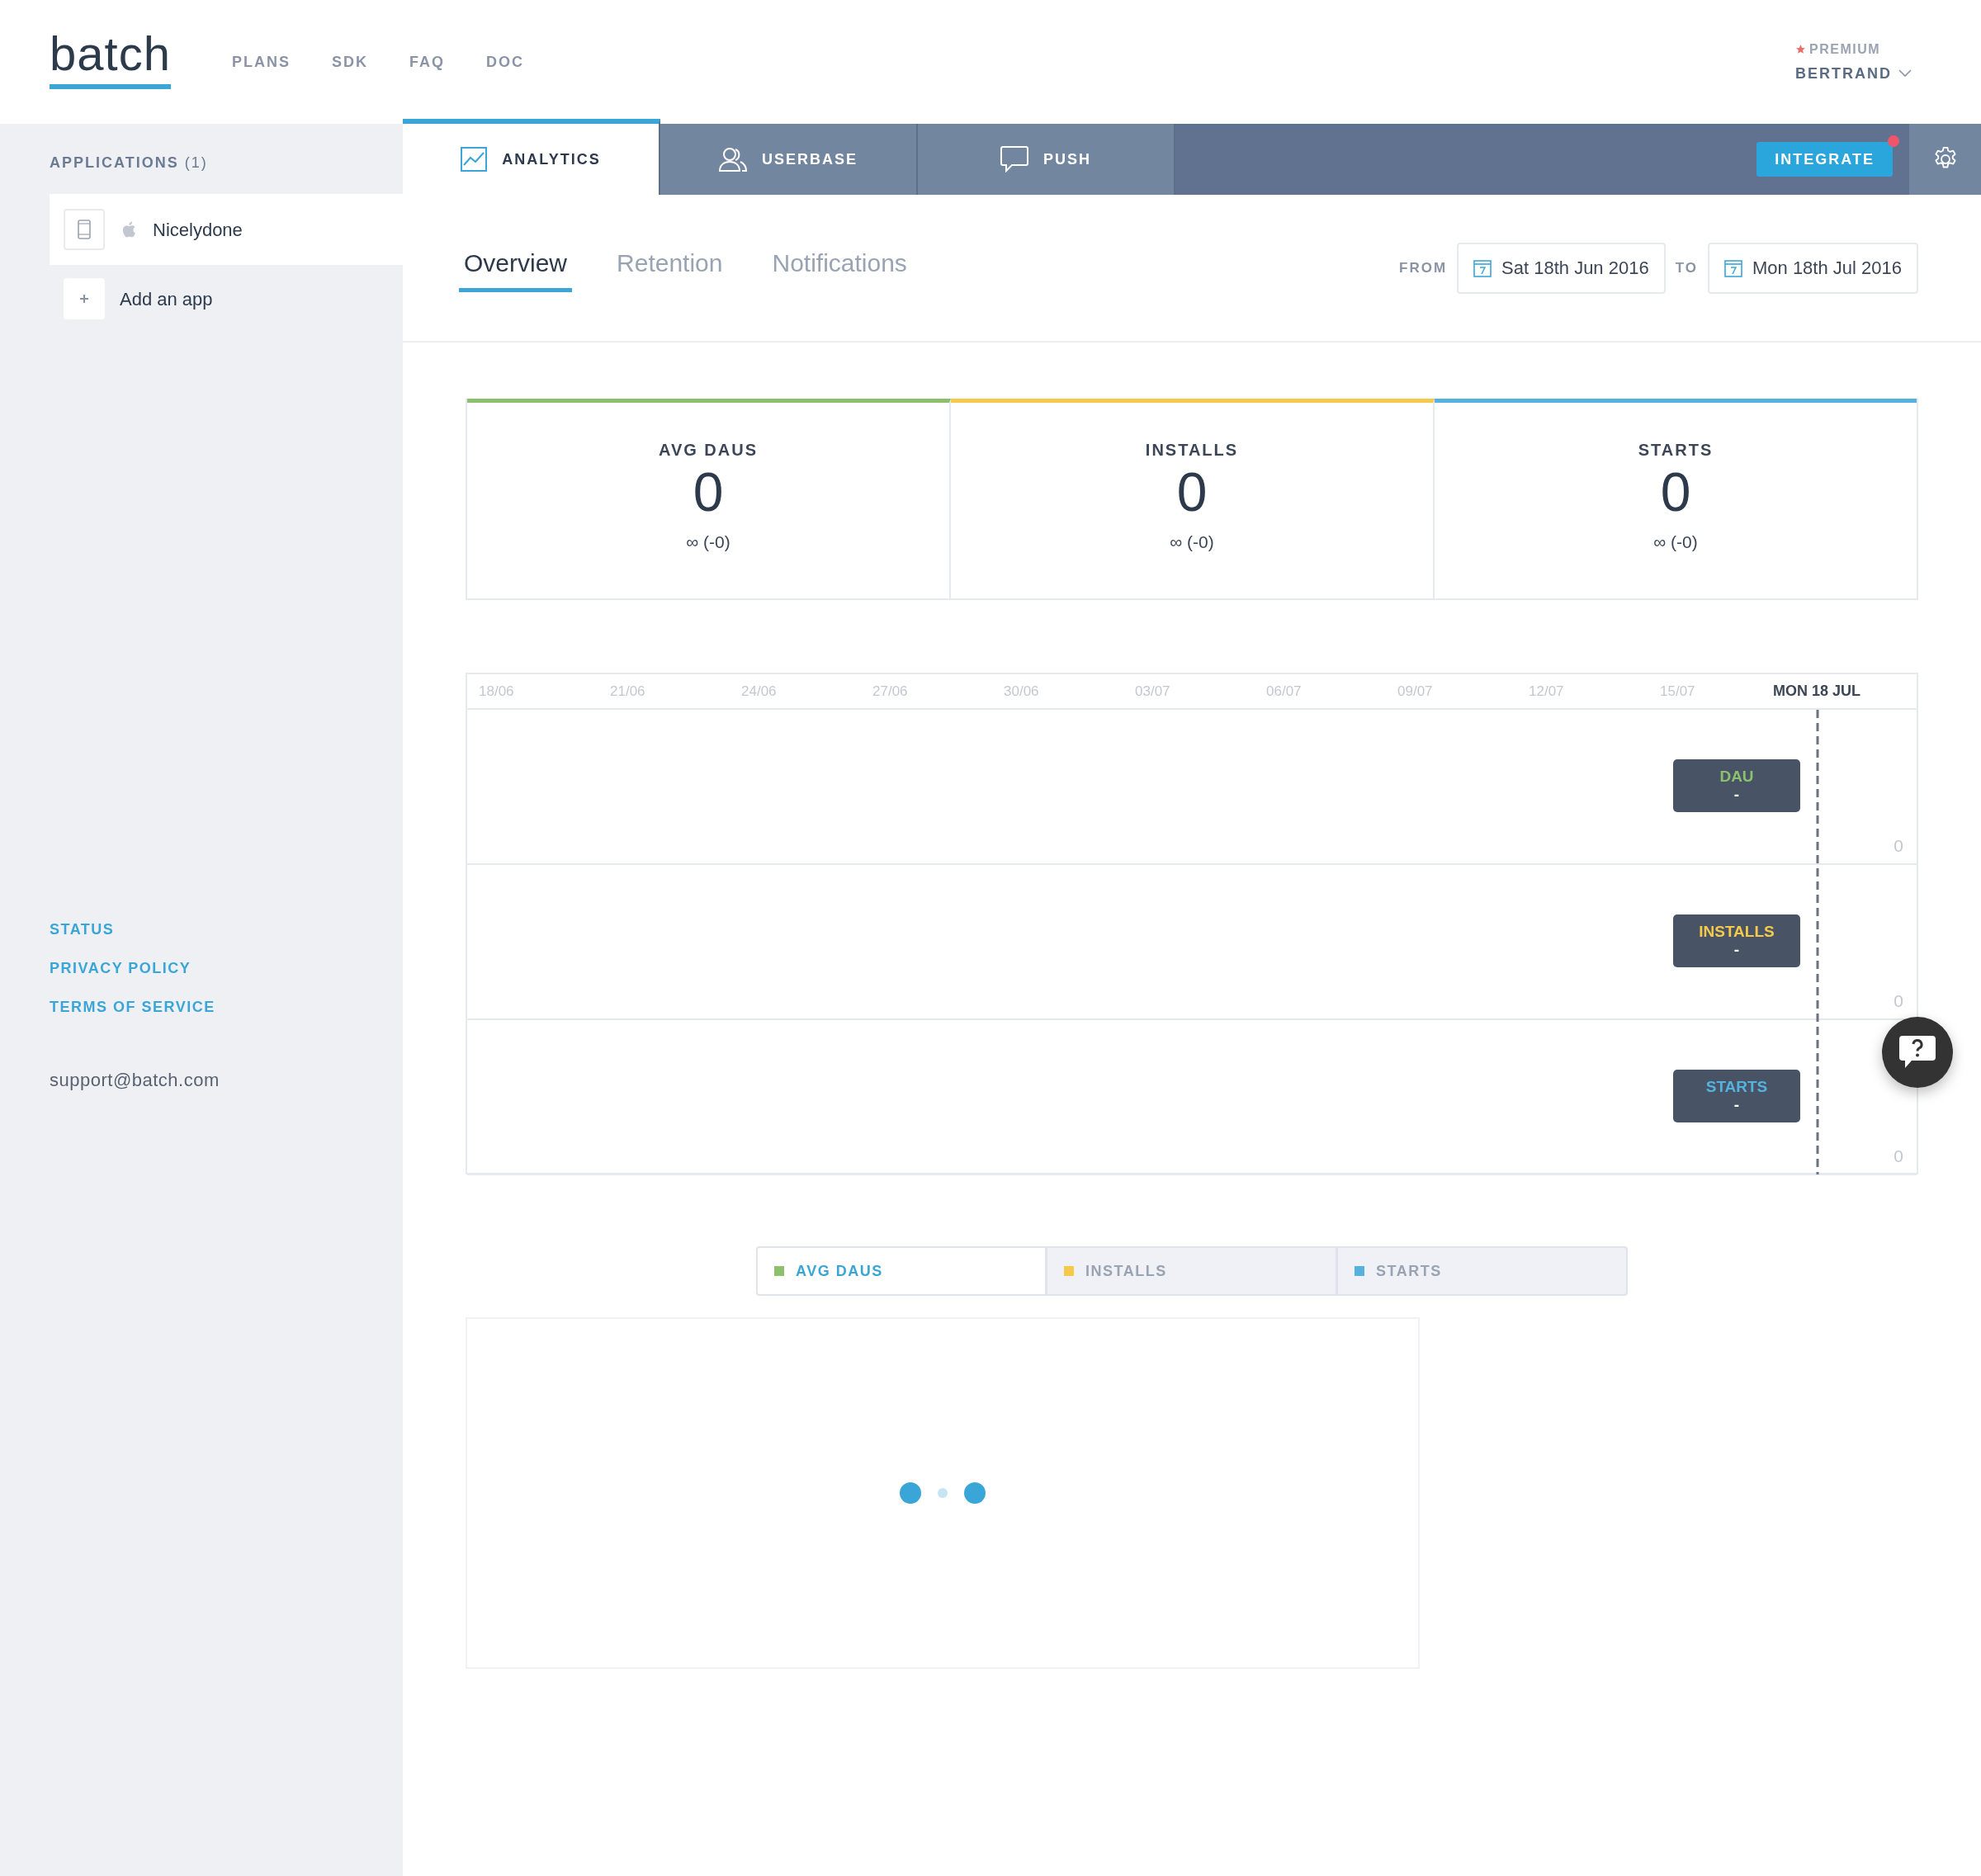 The height and width of the screenshot is (1876, 1981). What do you see at coordinates (1737, 940) in the screenshot?
I see `metric-tooltip: INSTALLS -` at bounding box center [1737, 940].